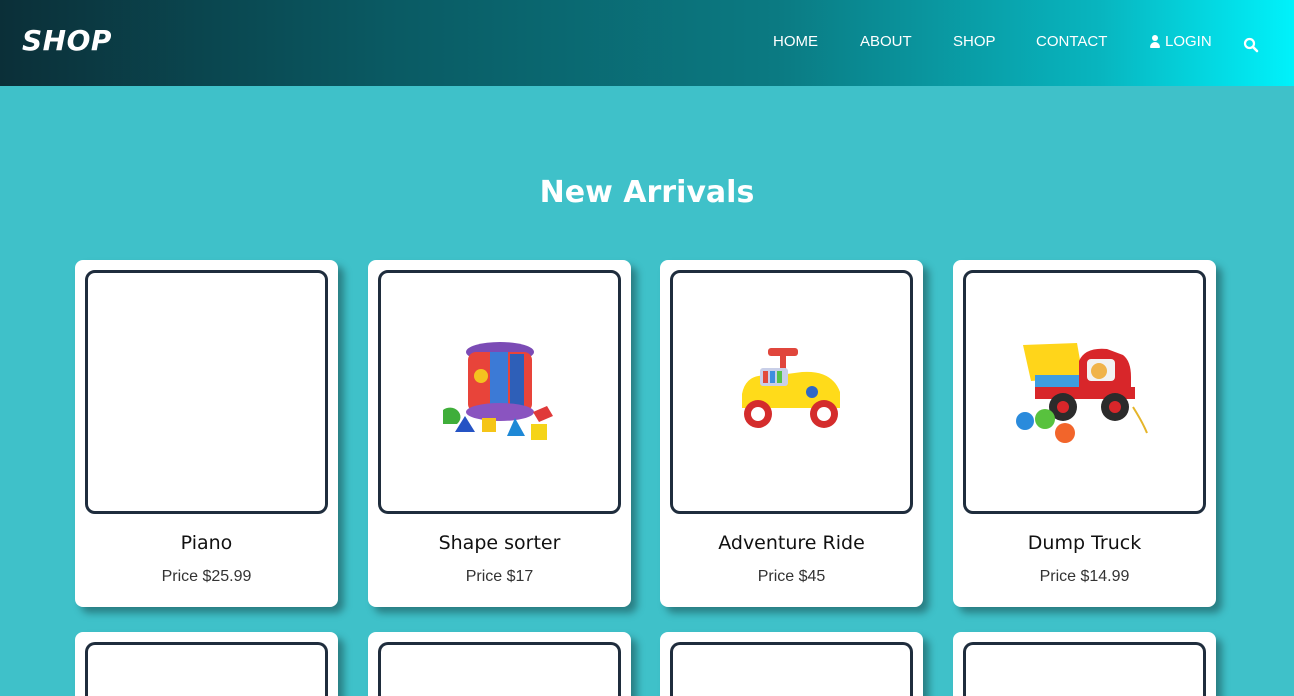 This screenshot has height=696, width=1294. What do you see at coordinates (795, 41) in the screenshot?
I see `nav-home: HOME` at bounding box center [795, 41].